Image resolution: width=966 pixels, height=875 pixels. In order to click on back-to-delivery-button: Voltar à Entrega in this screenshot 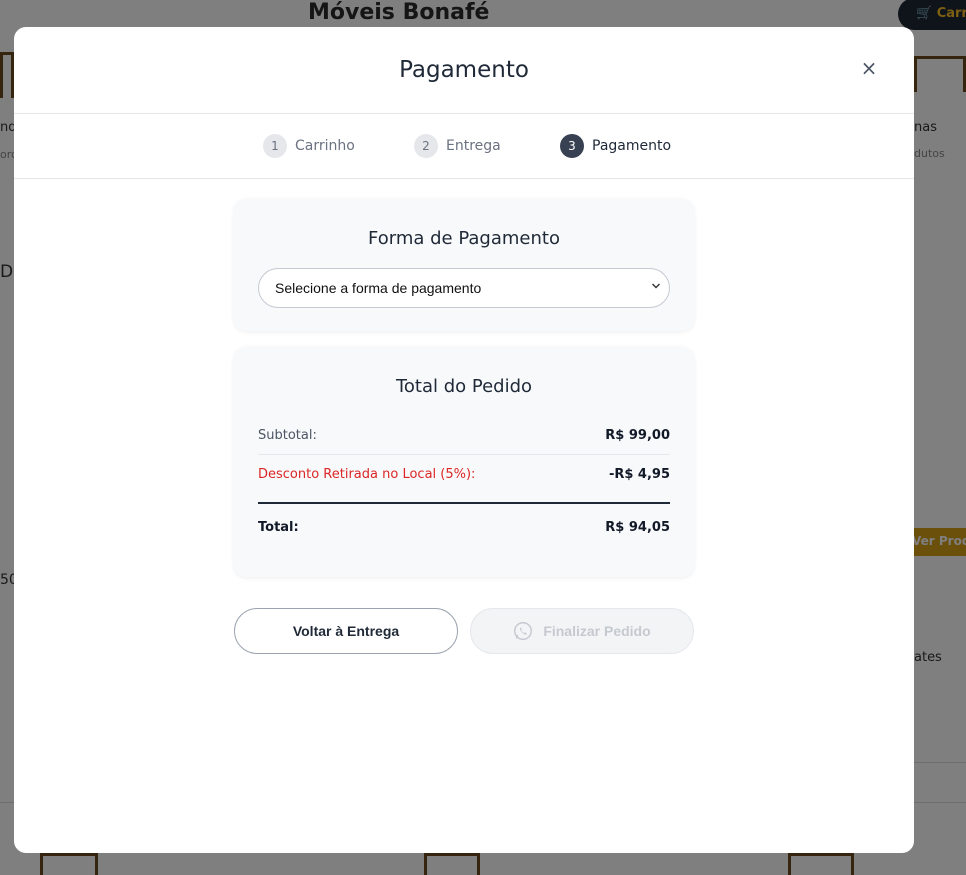, I will do `click(346, 631)`.